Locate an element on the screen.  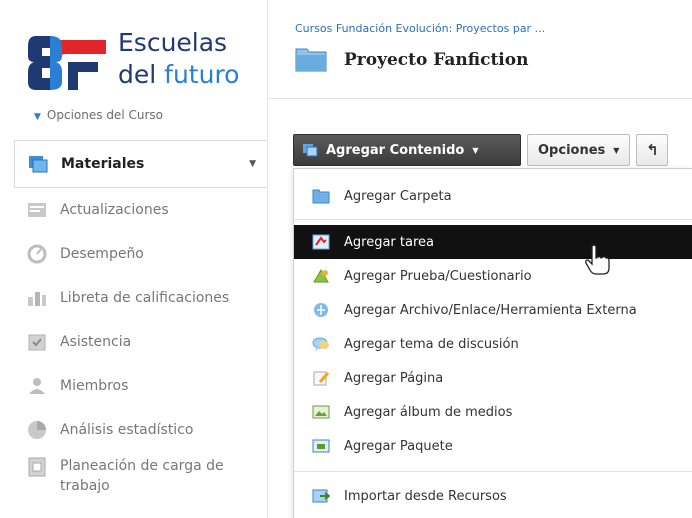
sidebar-item-label: Actualizaciones is located at coordinates (114, 210).